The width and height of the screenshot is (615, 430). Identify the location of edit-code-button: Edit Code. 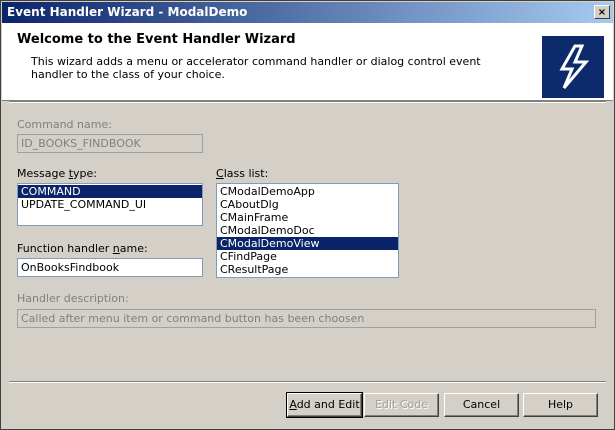
(401, 405).